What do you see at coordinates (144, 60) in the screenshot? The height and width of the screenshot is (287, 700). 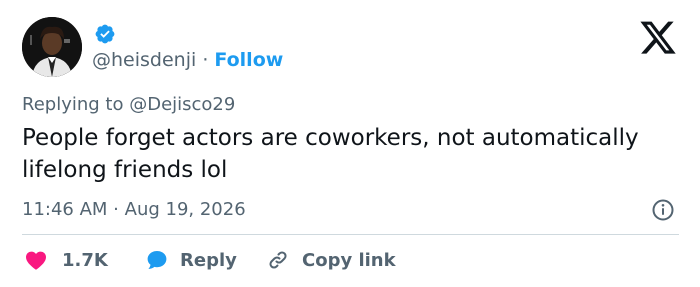 I see `author-handle: @heisdenji` at bounding box center [144, 60].